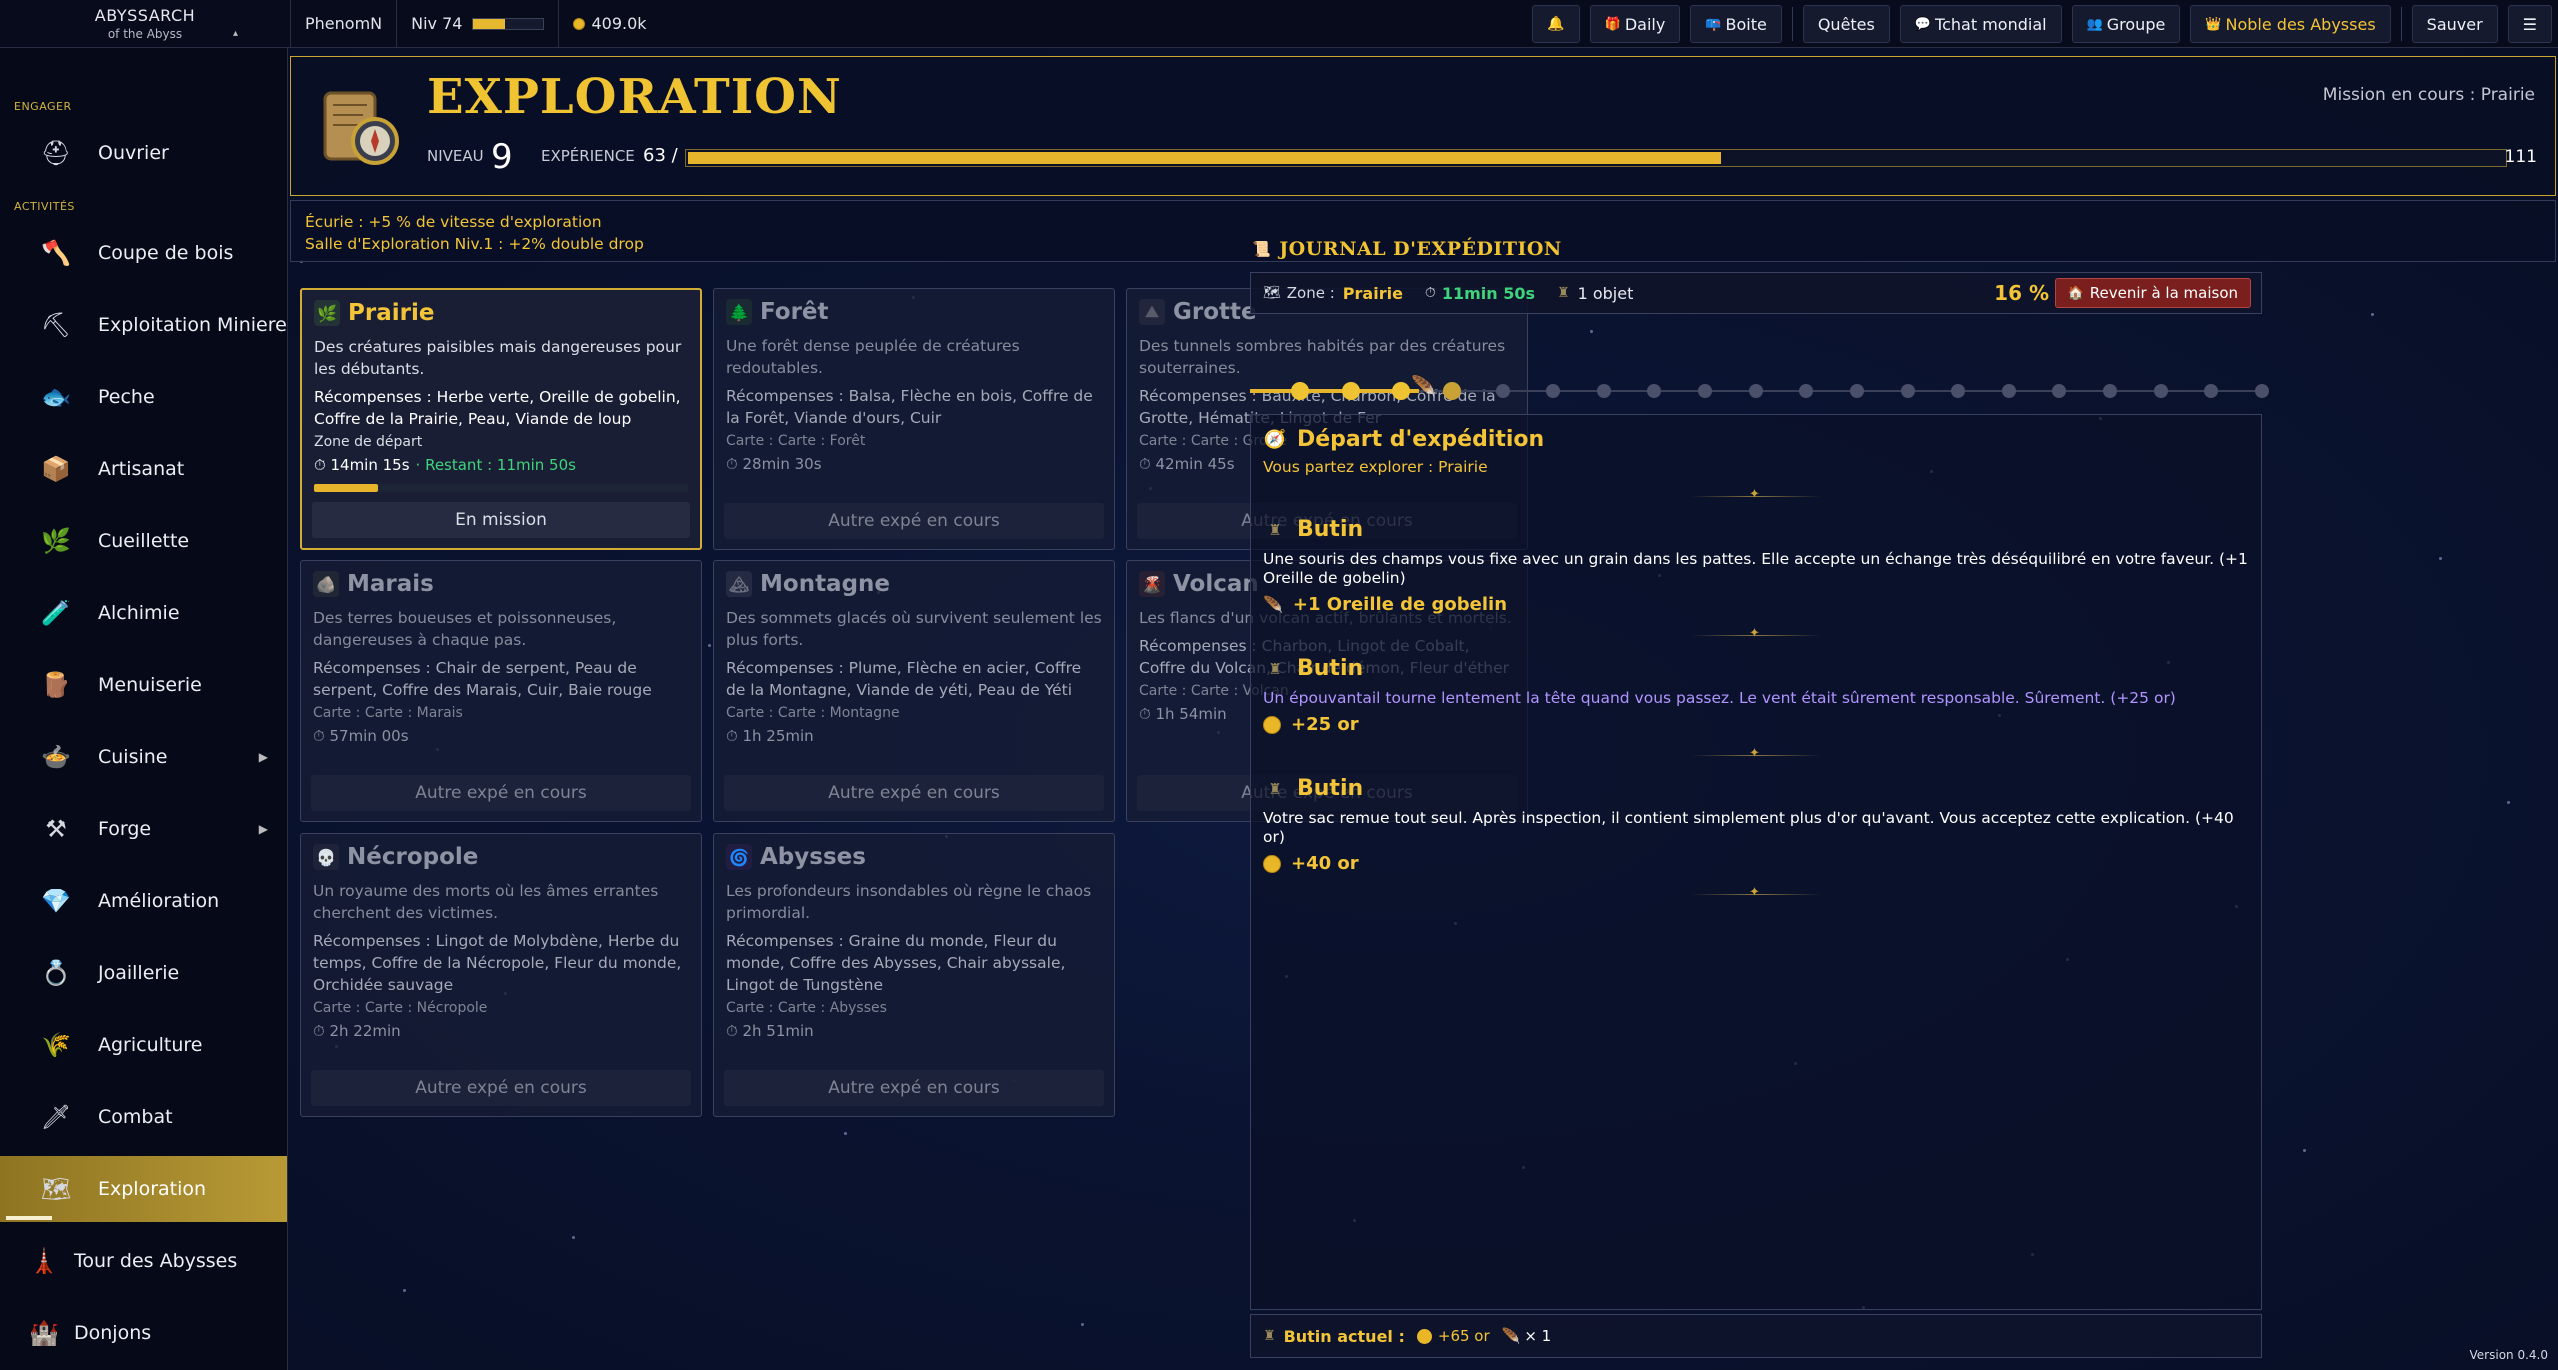  Describe the element at coordinates (413, 857) in the screenshot. I see `zone-name: Nécropole` at that location.